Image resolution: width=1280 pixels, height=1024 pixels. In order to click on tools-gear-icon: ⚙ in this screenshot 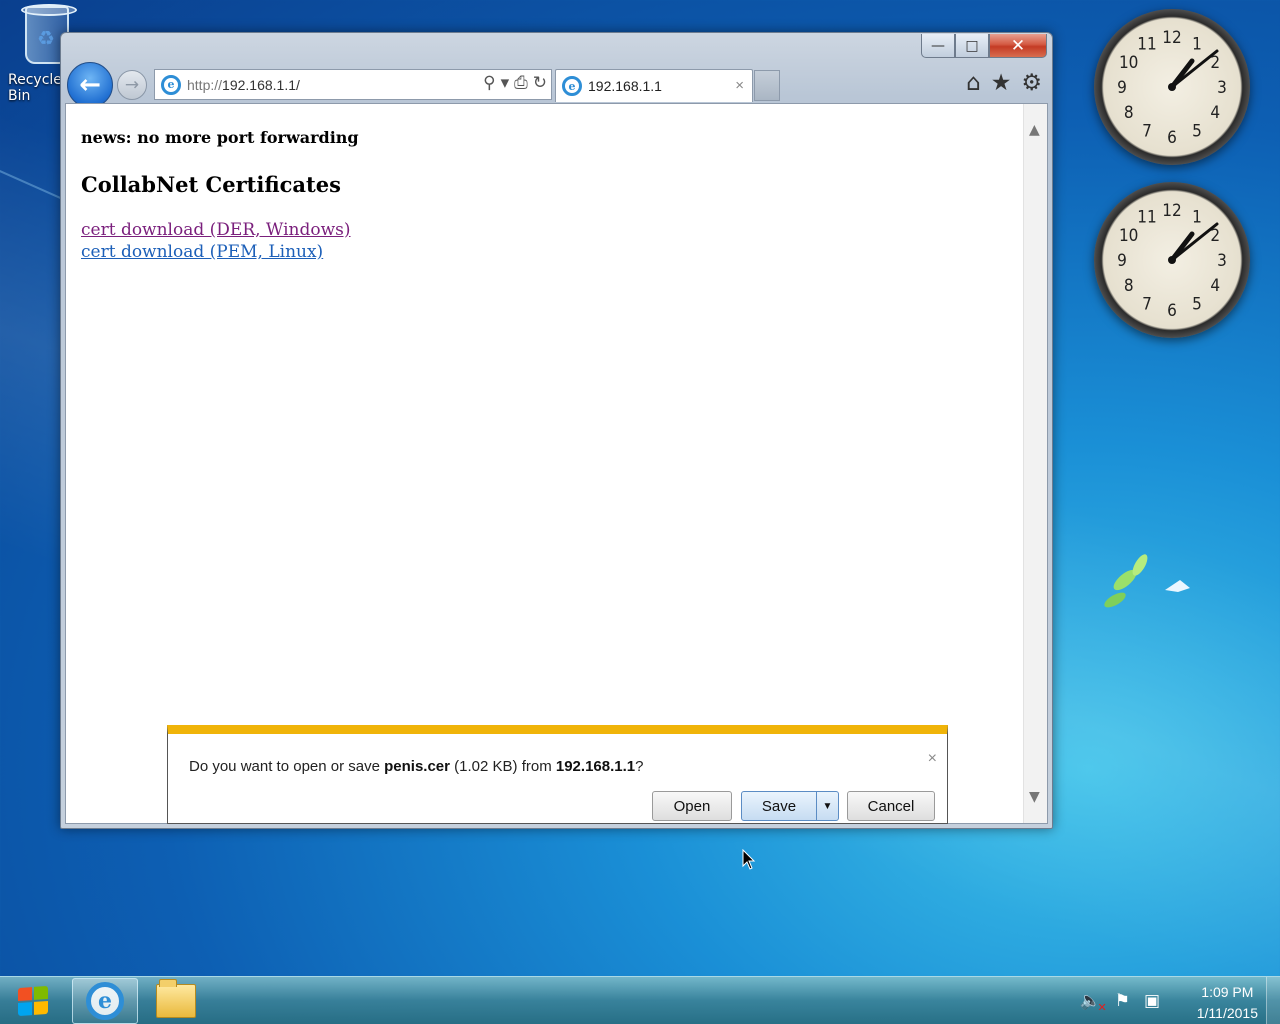, I will do `click(1031, 83)`.